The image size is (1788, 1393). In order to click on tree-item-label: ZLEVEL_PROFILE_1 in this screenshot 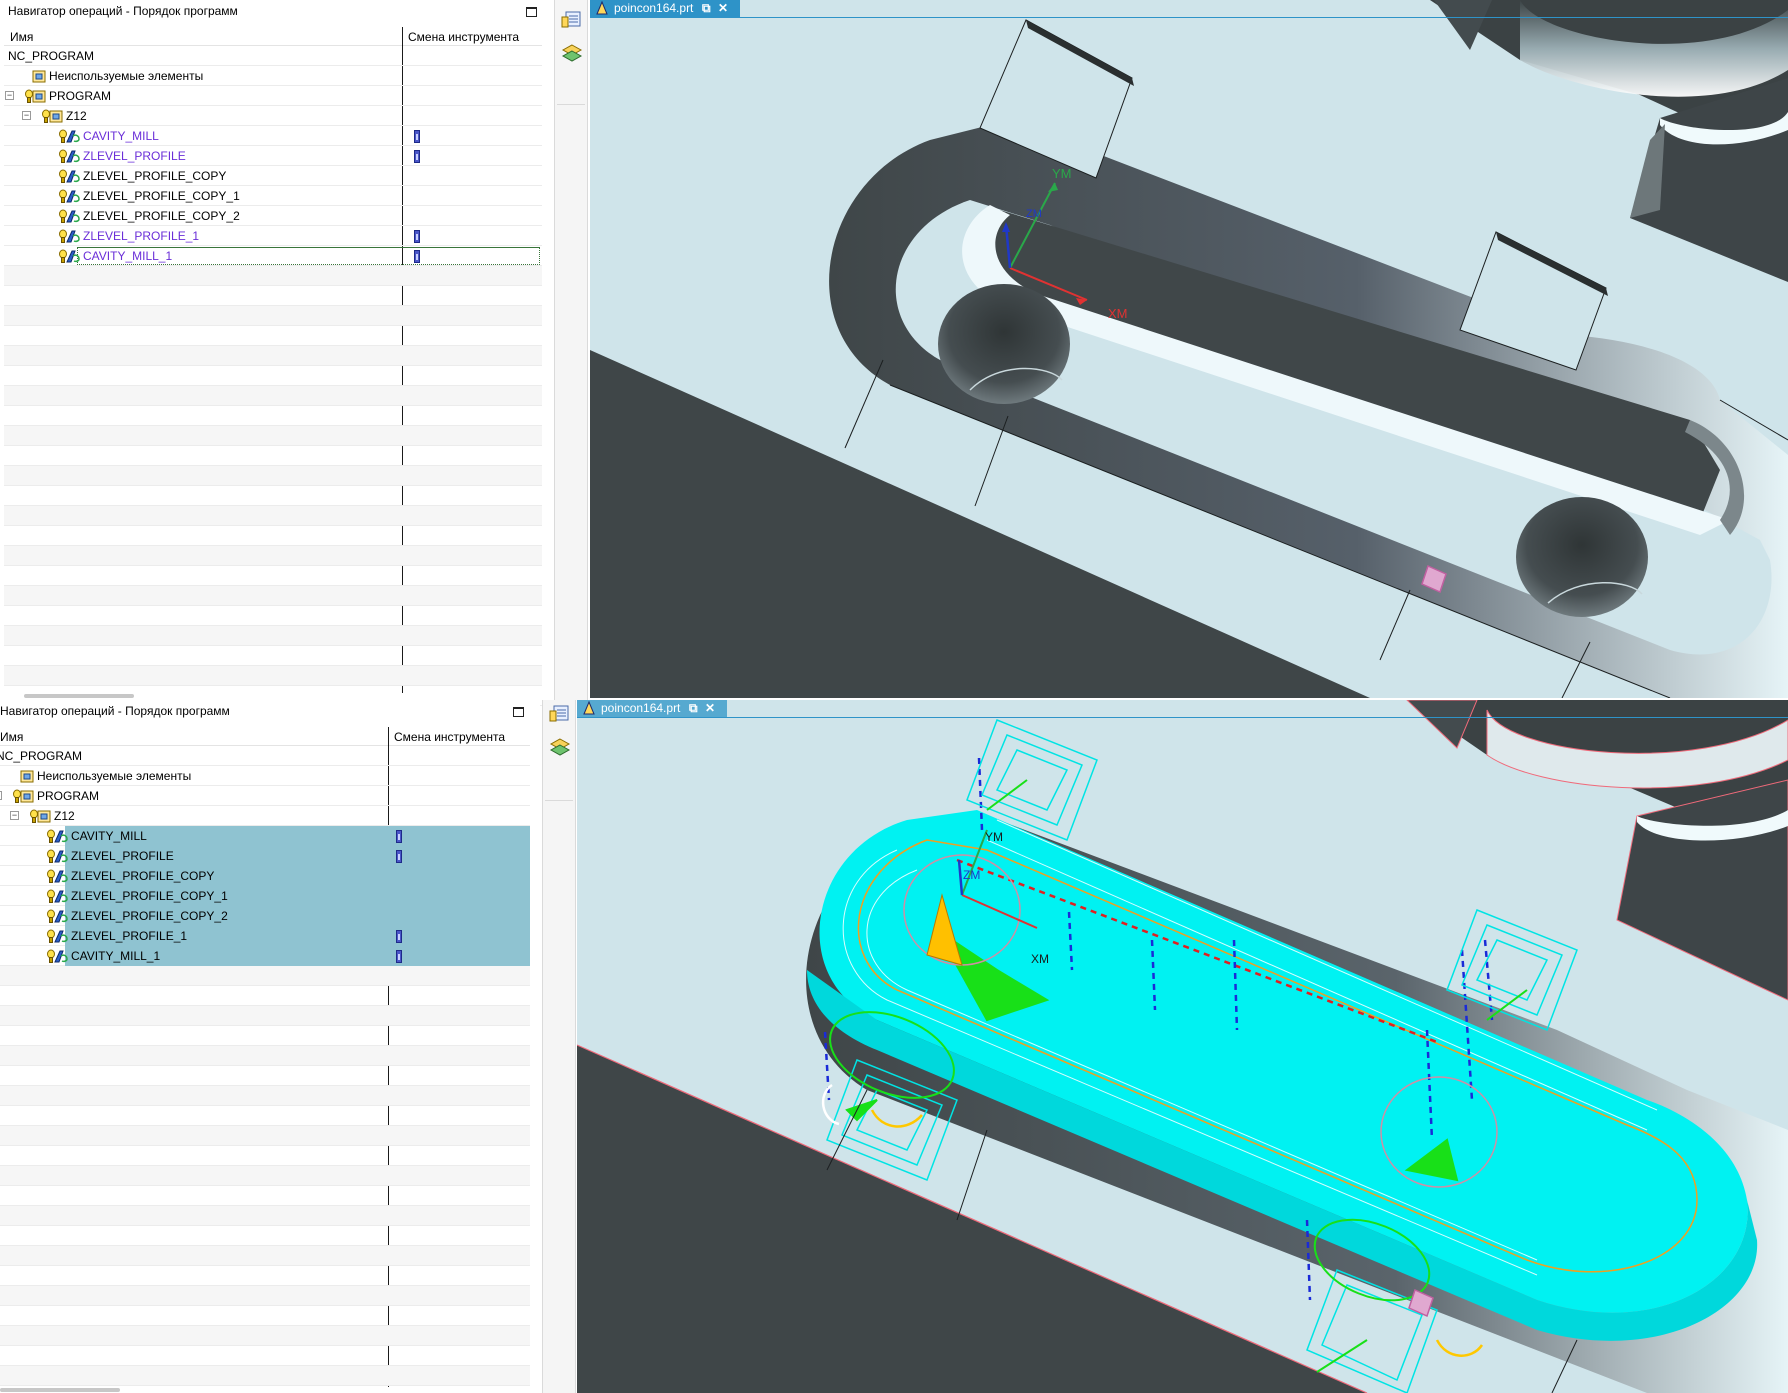, I will do `click(141, 236)`.